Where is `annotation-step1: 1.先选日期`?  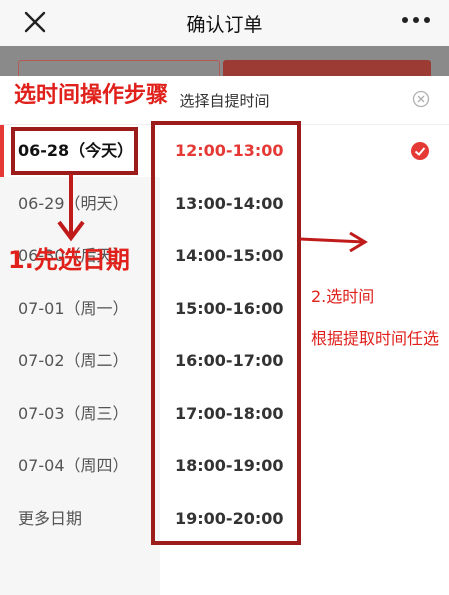 annotation-step1: 1.先选日期 is located at coordinates (69, 260).